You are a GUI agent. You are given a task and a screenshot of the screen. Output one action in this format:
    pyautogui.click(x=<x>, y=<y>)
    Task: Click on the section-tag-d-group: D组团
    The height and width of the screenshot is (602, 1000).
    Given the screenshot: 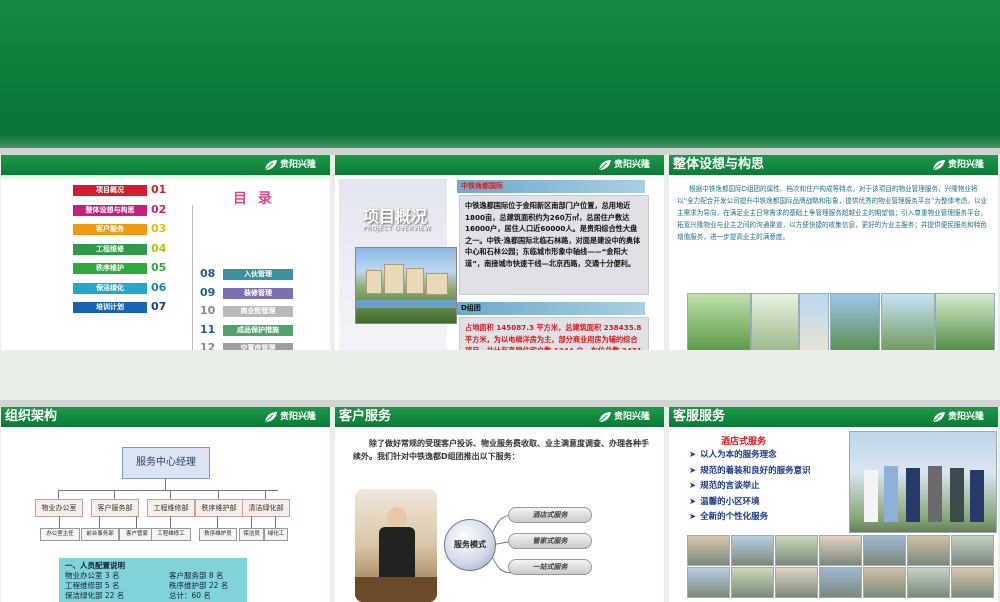 What is the action you would take?
    pyautogui.click(x=551, y=308)
    